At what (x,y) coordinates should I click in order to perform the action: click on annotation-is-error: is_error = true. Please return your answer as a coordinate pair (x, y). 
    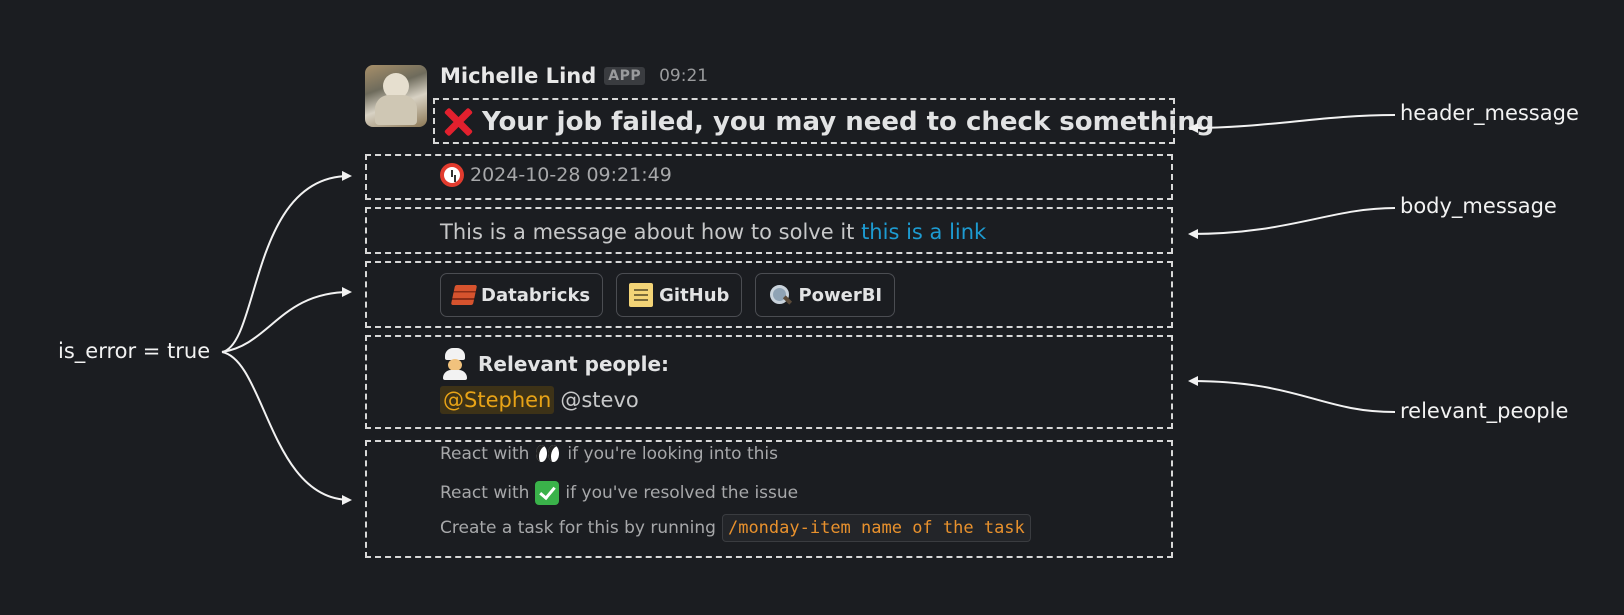
    Looking at the image, I should click on (134, 351).